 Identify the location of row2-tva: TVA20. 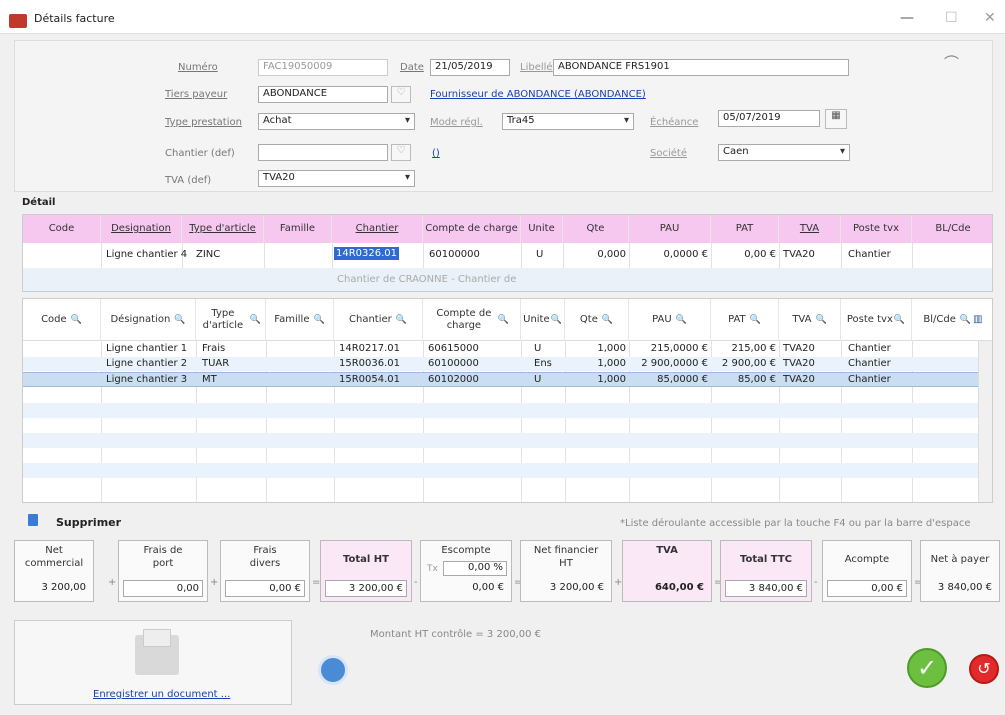
(799, 363).